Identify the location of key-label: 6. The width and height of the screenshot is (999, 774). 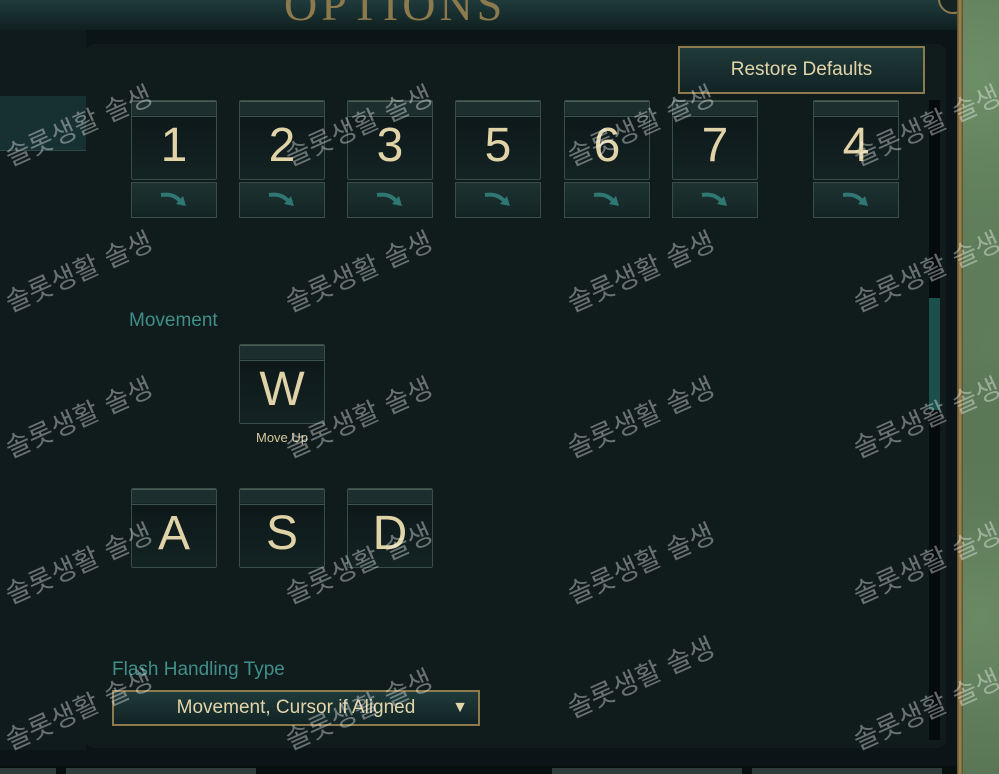
(607, 145).